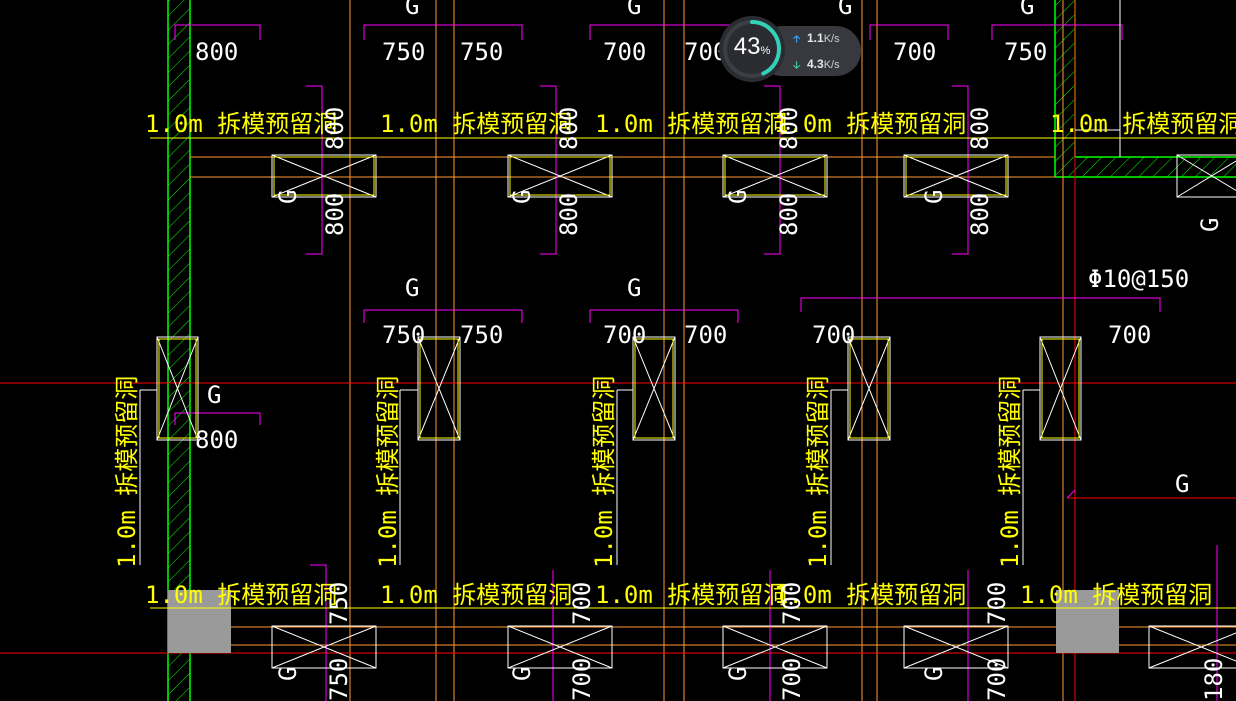 The image size is (1236, 701). I want to click on download-arrow-icon: 🡣, so click(797, 65).